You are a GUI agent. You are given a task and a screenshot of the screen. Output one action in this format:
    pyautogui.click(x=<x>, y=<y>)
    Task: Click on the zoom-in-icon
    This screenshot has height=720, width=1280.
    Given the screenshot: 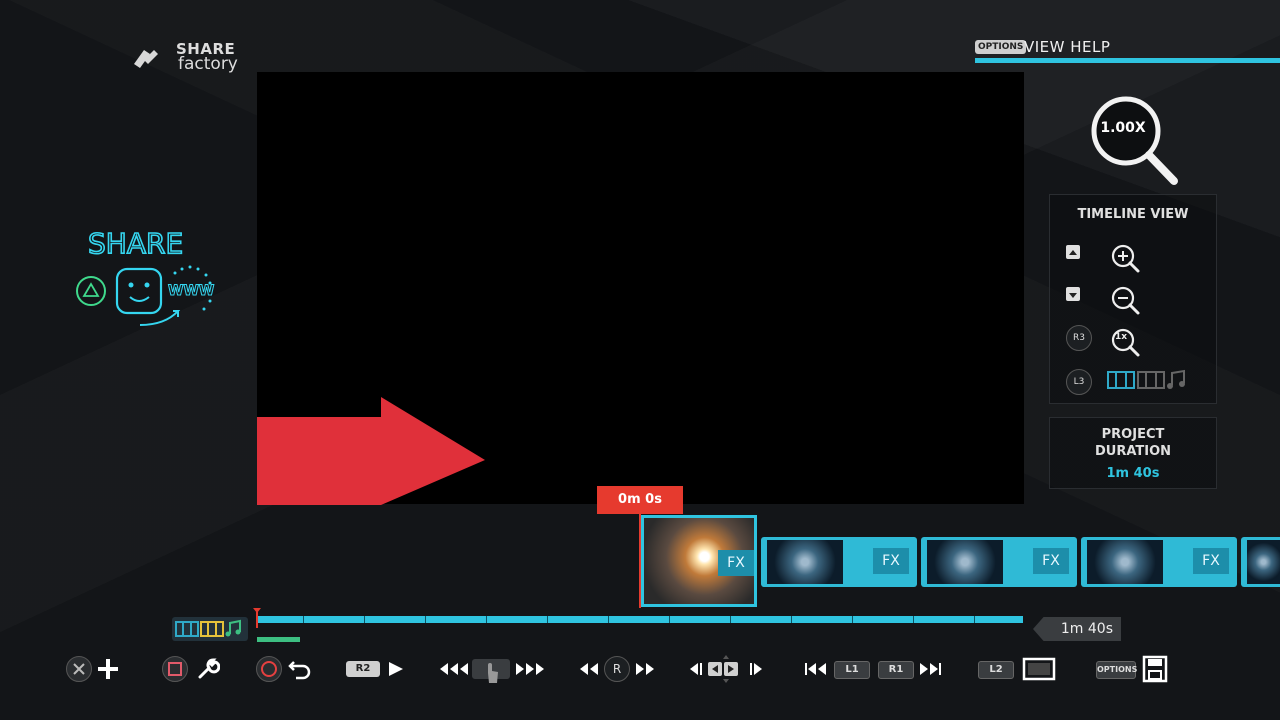 What is the action you would take?
    pyautogui.click(x=1125, y=258)
    